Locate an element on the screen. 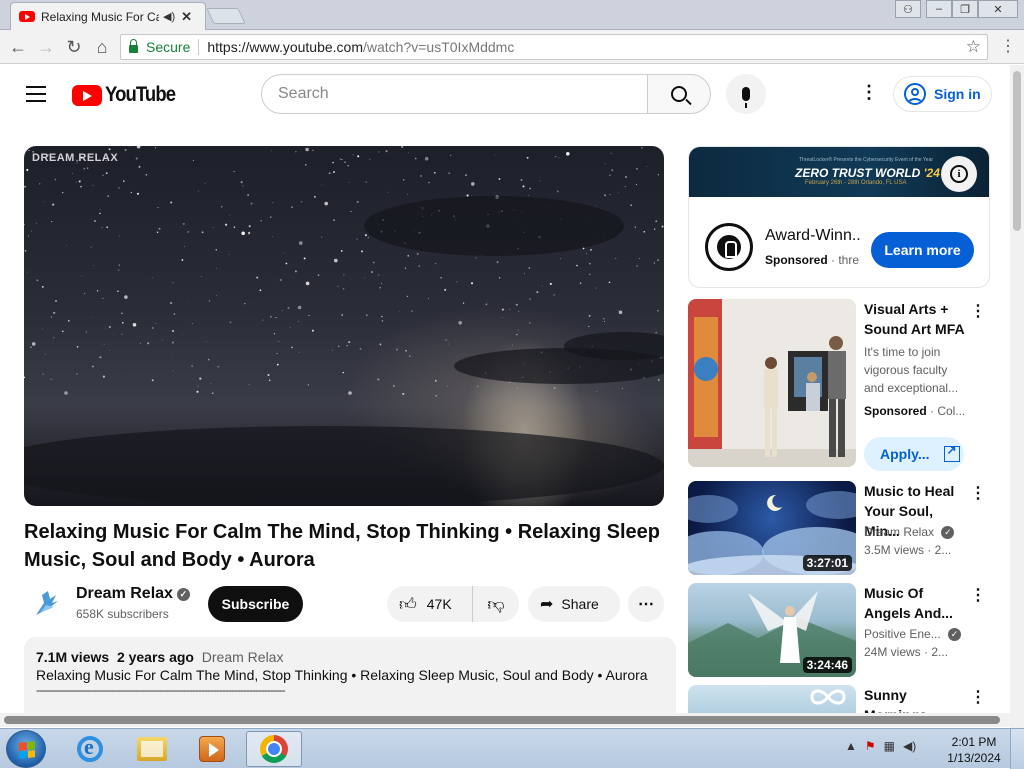  rec-title: Visual Arts + Sound Art MFA is located at coordinates (914, 319).